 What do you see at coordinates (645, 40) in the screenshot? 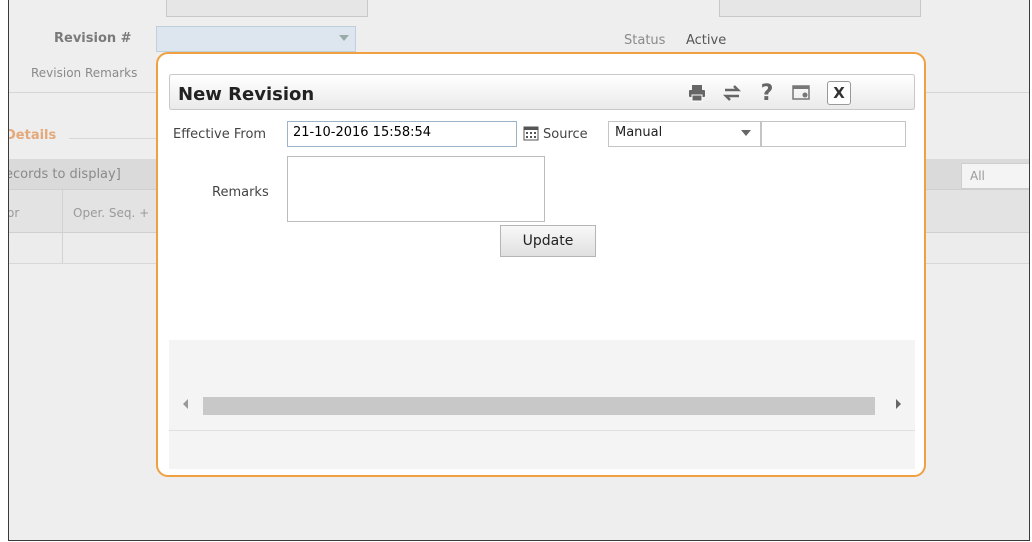
I see `status-label: Status` at bounding box center [645, 40].